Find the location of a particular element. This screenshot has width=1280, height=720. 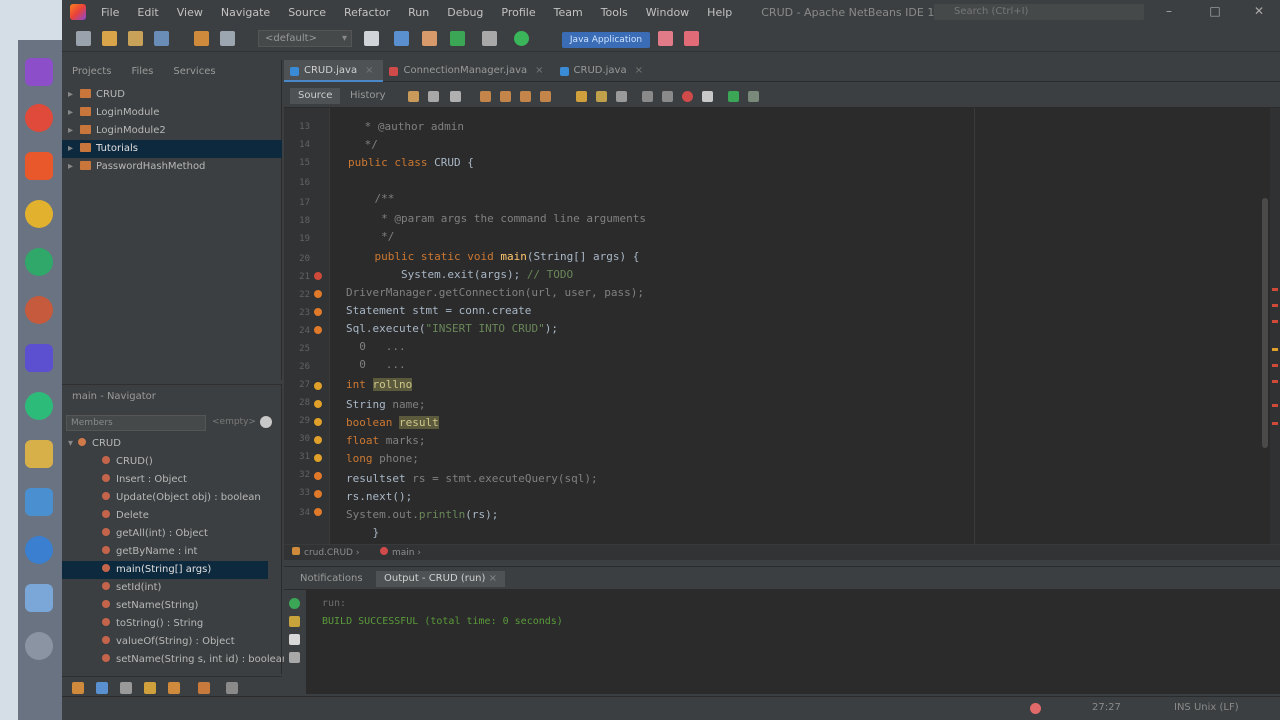

project-item: ▸ LoginModule2 is located at coordinates (172, 131).